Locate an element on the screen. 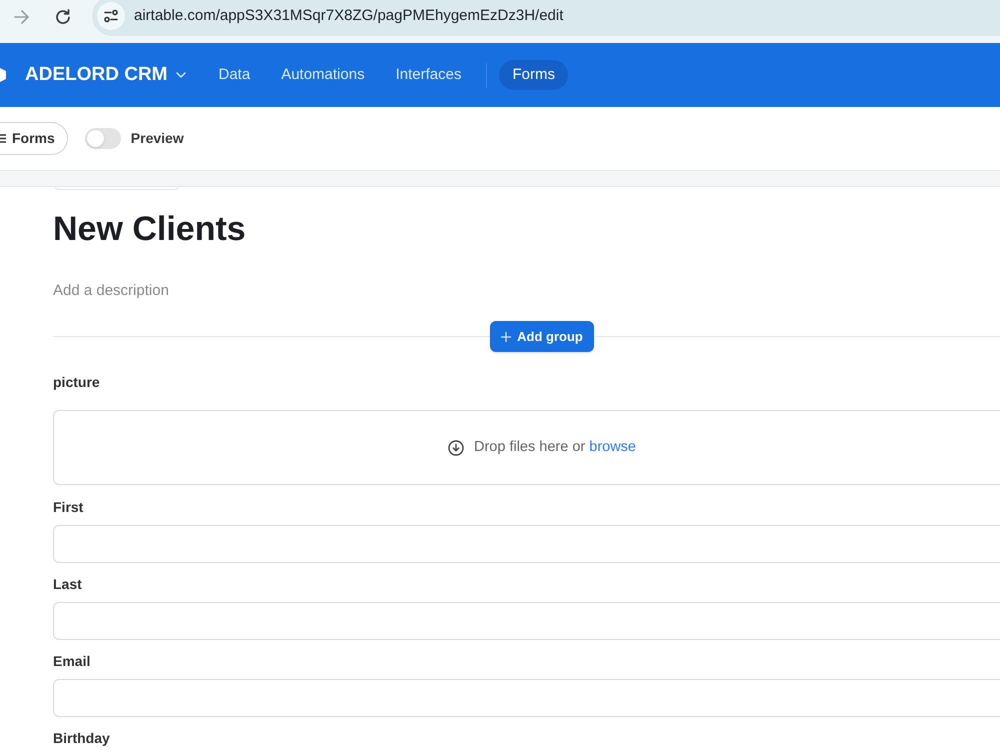 This screenshot has height=750, width=1000. file-drop-zone: Drop files here or browse is located at coordinates (526, 447).